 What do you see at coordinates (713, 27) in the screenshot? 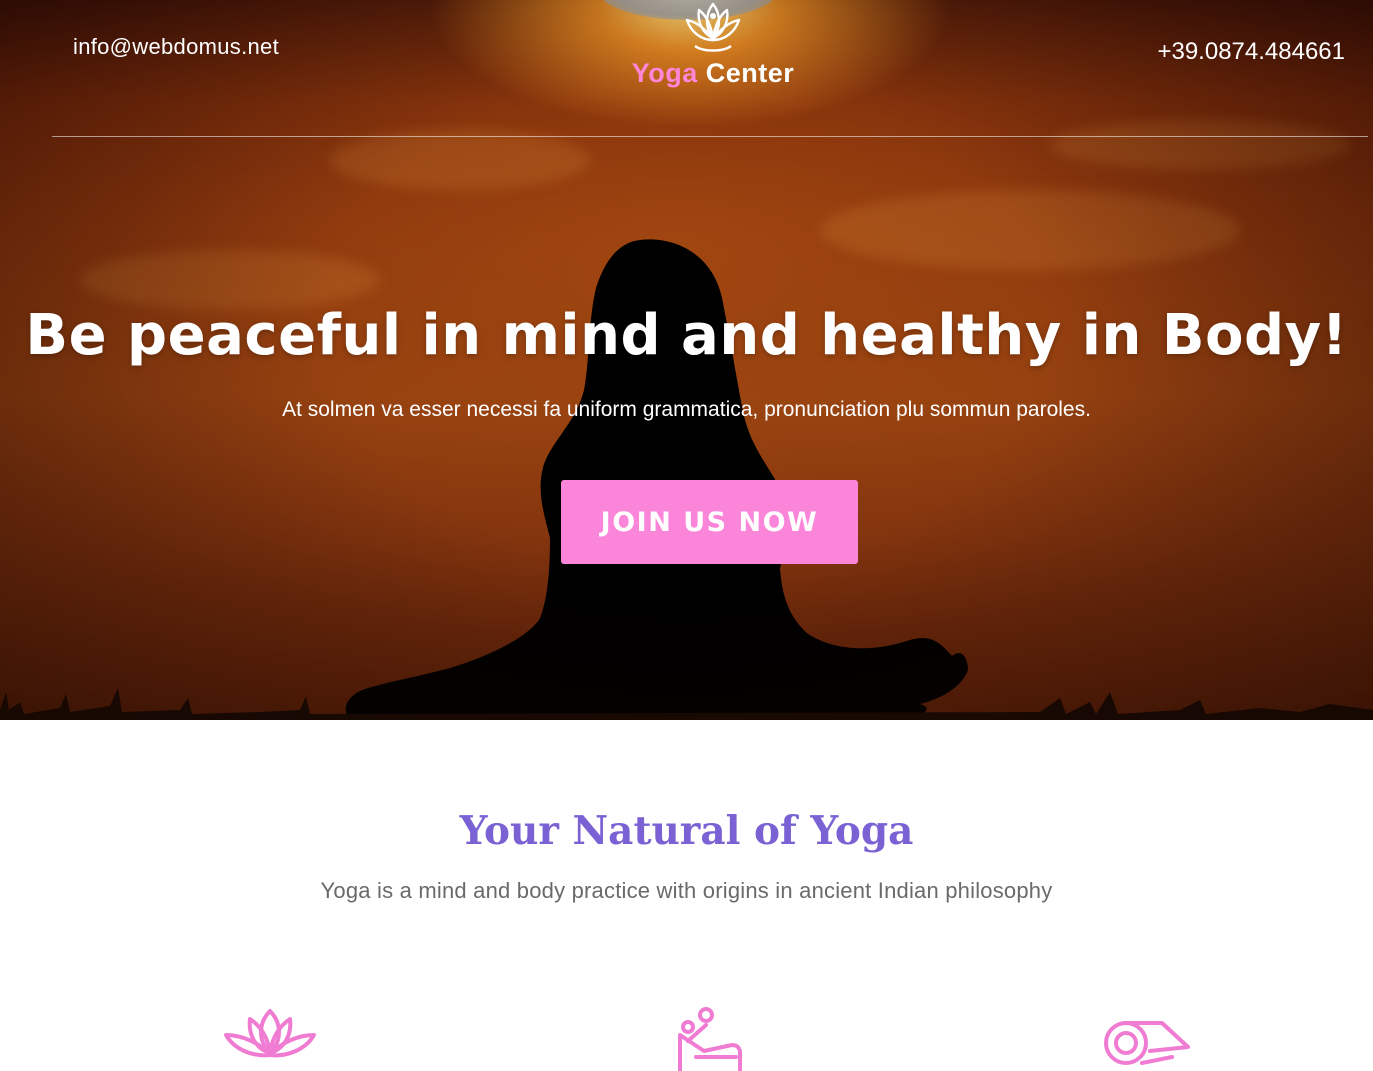
I see `lotus-figure-icon` at bounding box center [713, 27].